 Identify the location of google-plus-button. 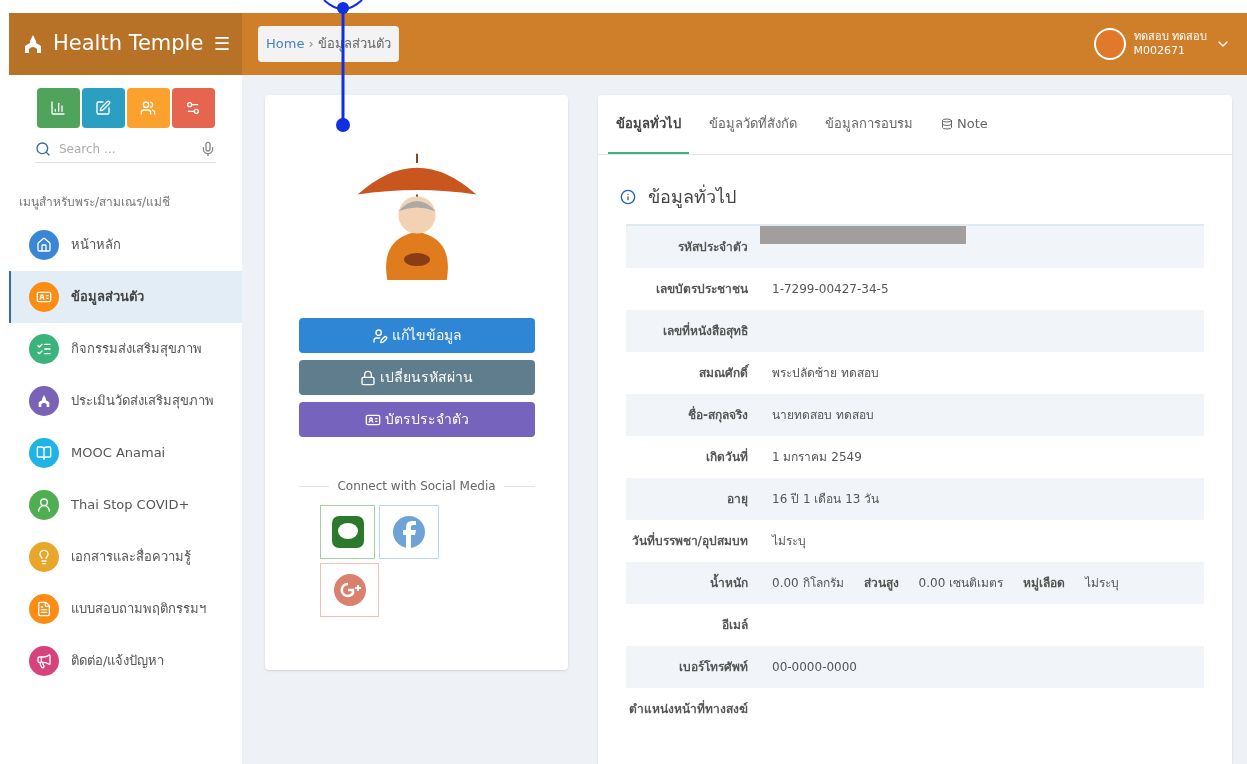
(349, 590).